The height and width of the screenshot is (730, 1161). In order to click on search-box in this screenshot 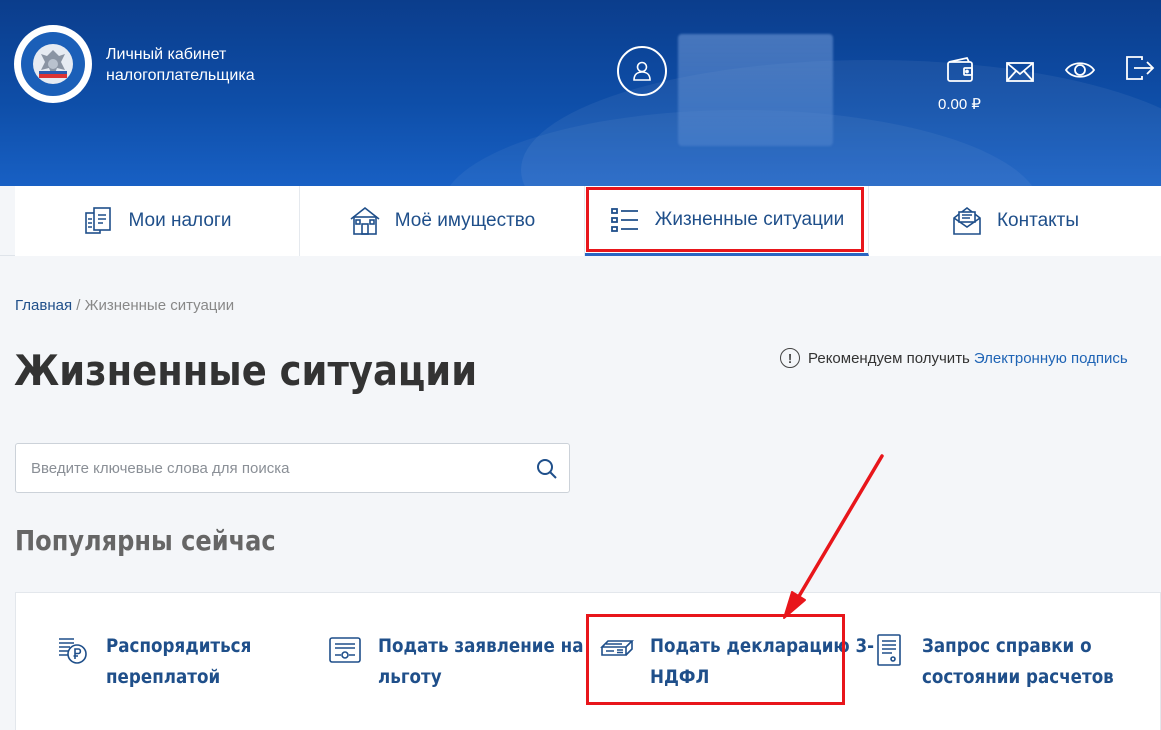, I will do `click(292, 468)`.